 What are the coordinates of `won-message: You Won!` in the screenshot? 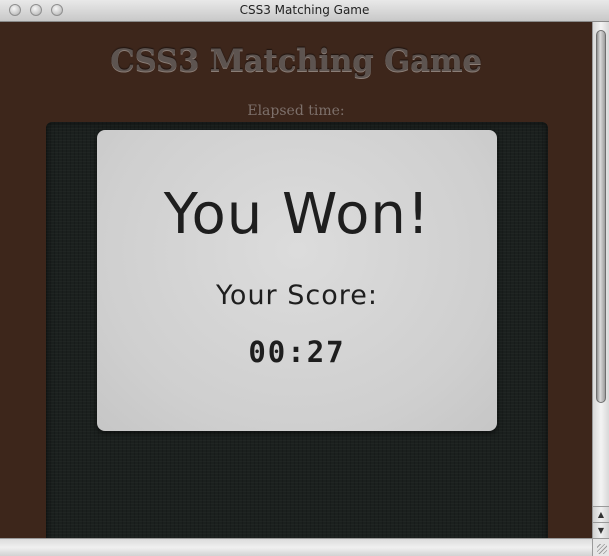 It's located at (297, 214).